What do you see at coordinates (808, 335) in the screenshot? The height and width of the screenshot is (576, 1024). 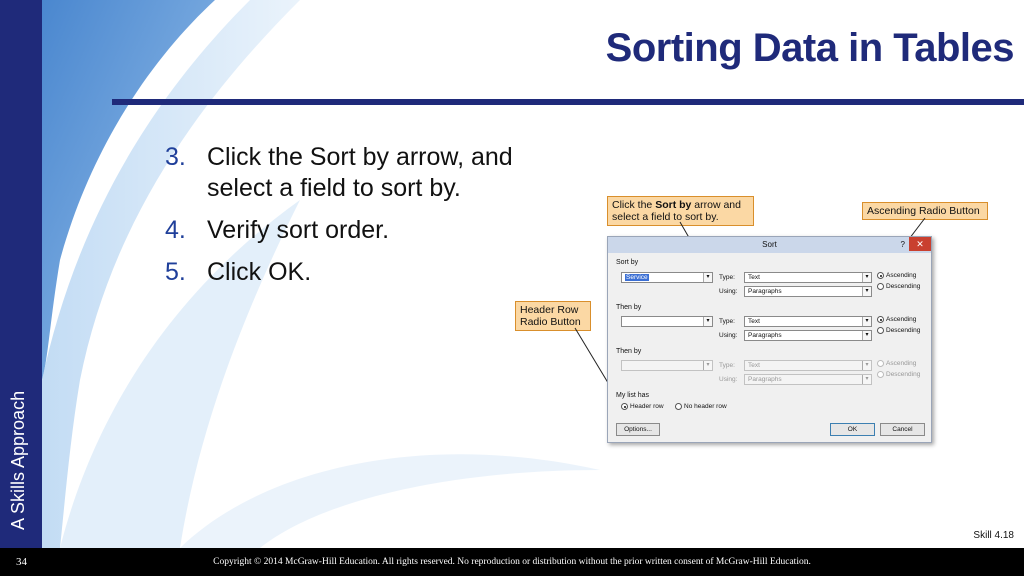 I see `then-by-using-select: Paragraphs ▾` at bounding box center [808, 335].